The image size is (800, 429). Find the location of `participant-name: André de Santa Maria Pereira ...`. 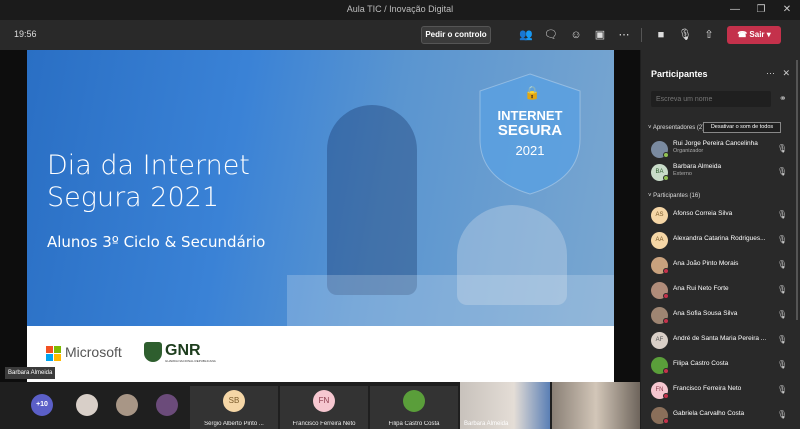

participant-name: André de Santa Maria Pereira ... is located at coordinates (720, 338).